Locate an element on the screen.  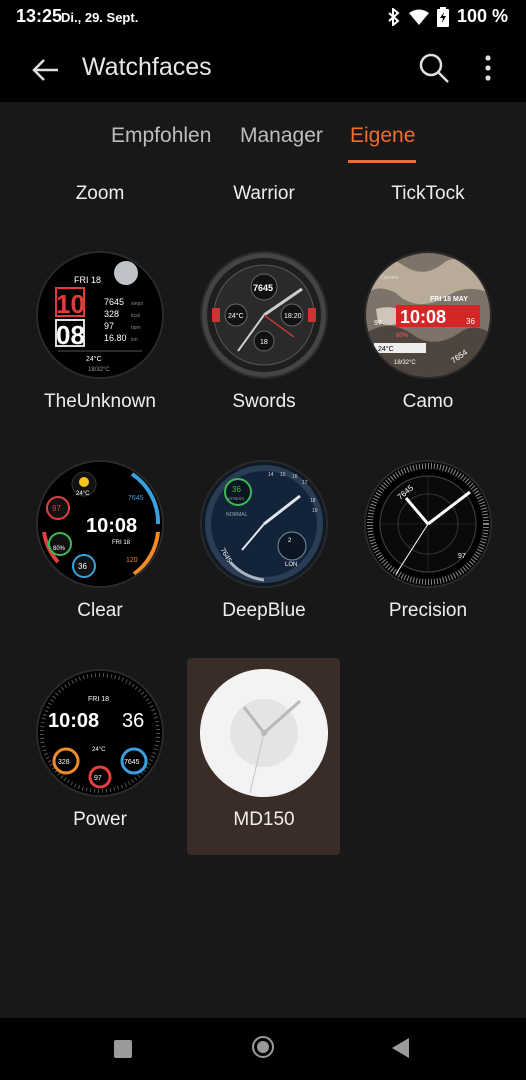
svg-text: km is located at coordinates (134, 340).